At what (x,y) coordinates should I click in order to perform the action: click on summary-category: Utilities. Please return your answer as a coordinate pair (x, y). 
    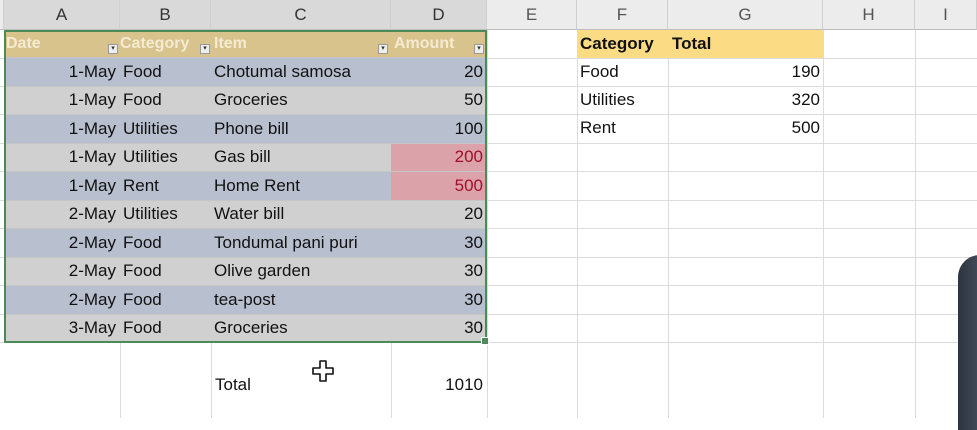
    Looking at the image, I should click on (607, 100).